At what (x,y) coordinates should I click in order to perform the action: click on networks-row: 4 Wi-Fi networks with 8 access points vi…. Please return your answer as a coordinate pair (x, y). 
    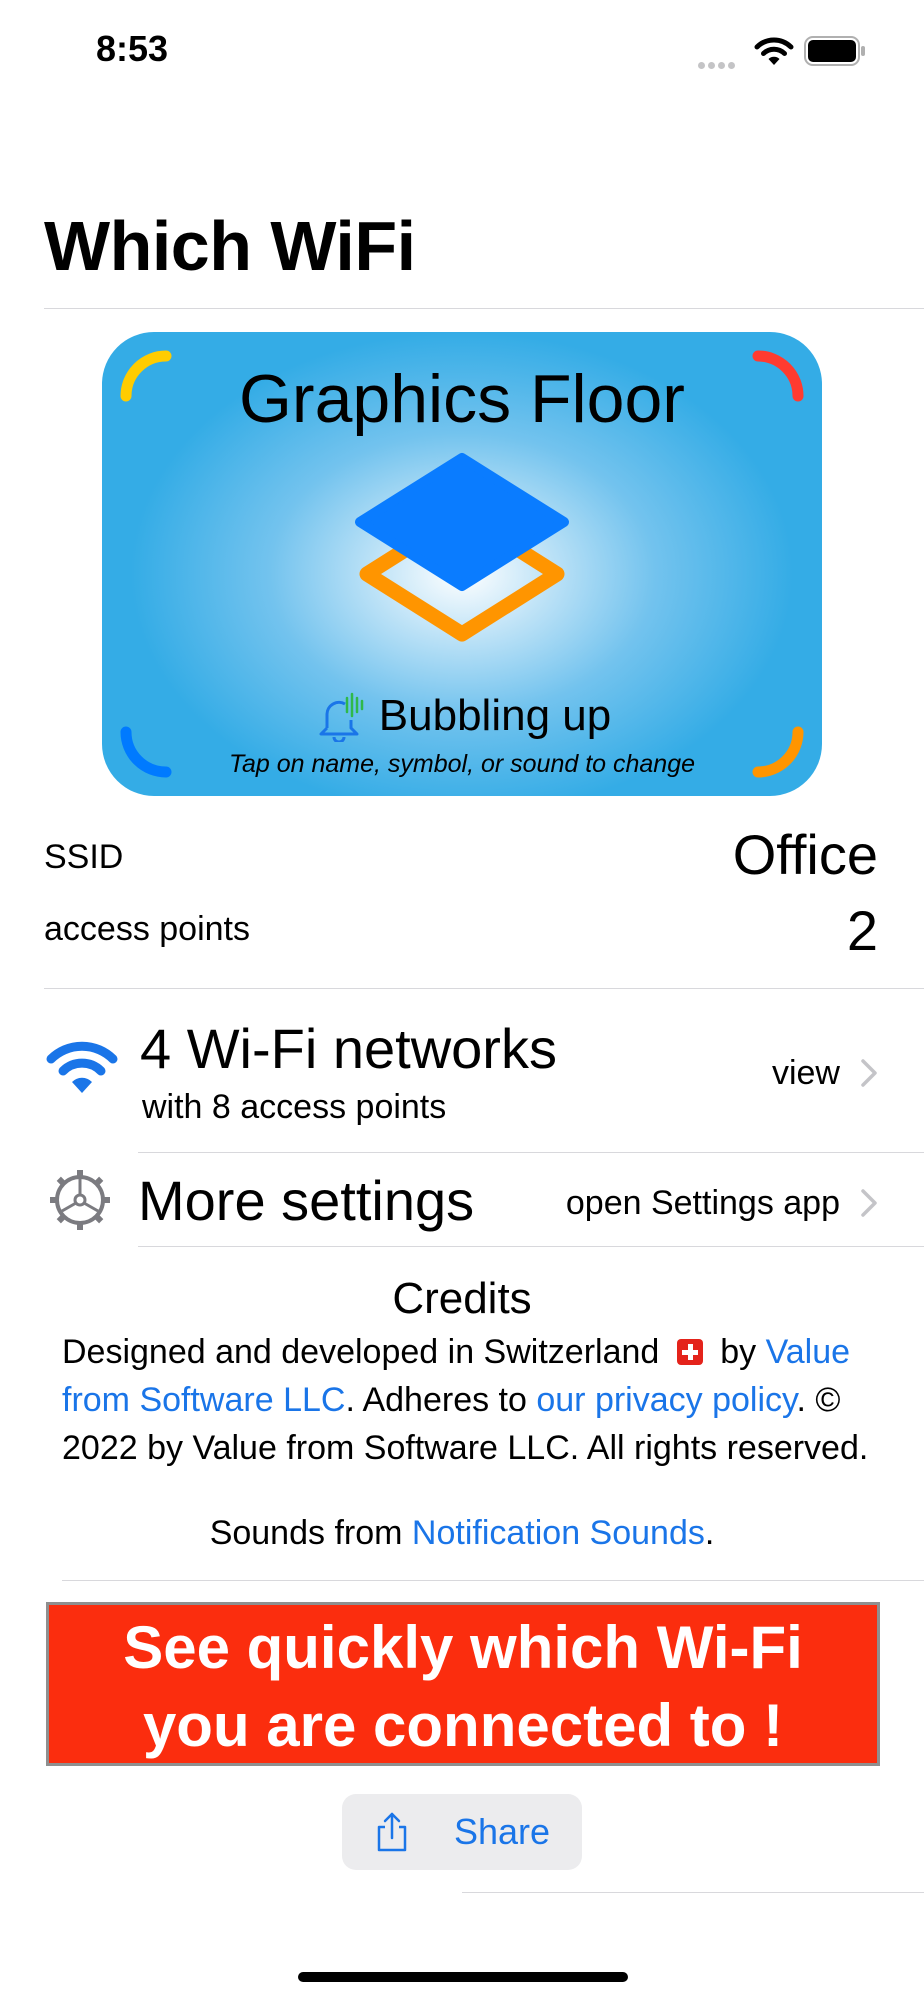
    Looking at the image, I should click on (462, 1075).